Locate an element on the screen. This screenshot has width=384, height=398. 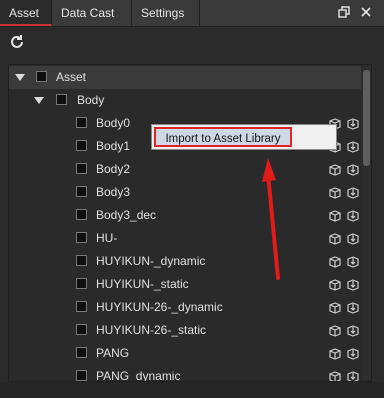
tree-item-label: Body3 is located at coordinates (113, 192).